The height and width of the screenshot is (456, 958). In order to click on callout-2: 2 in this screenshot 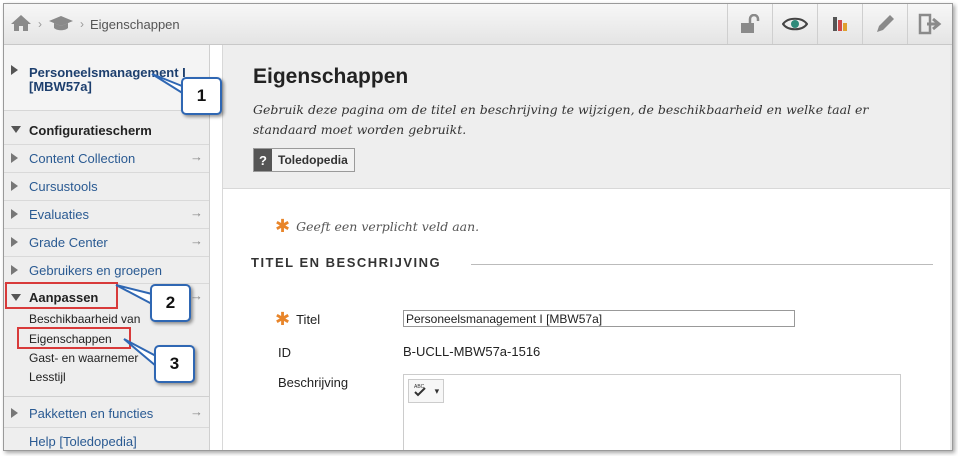, I will do `click(170, 303)`.